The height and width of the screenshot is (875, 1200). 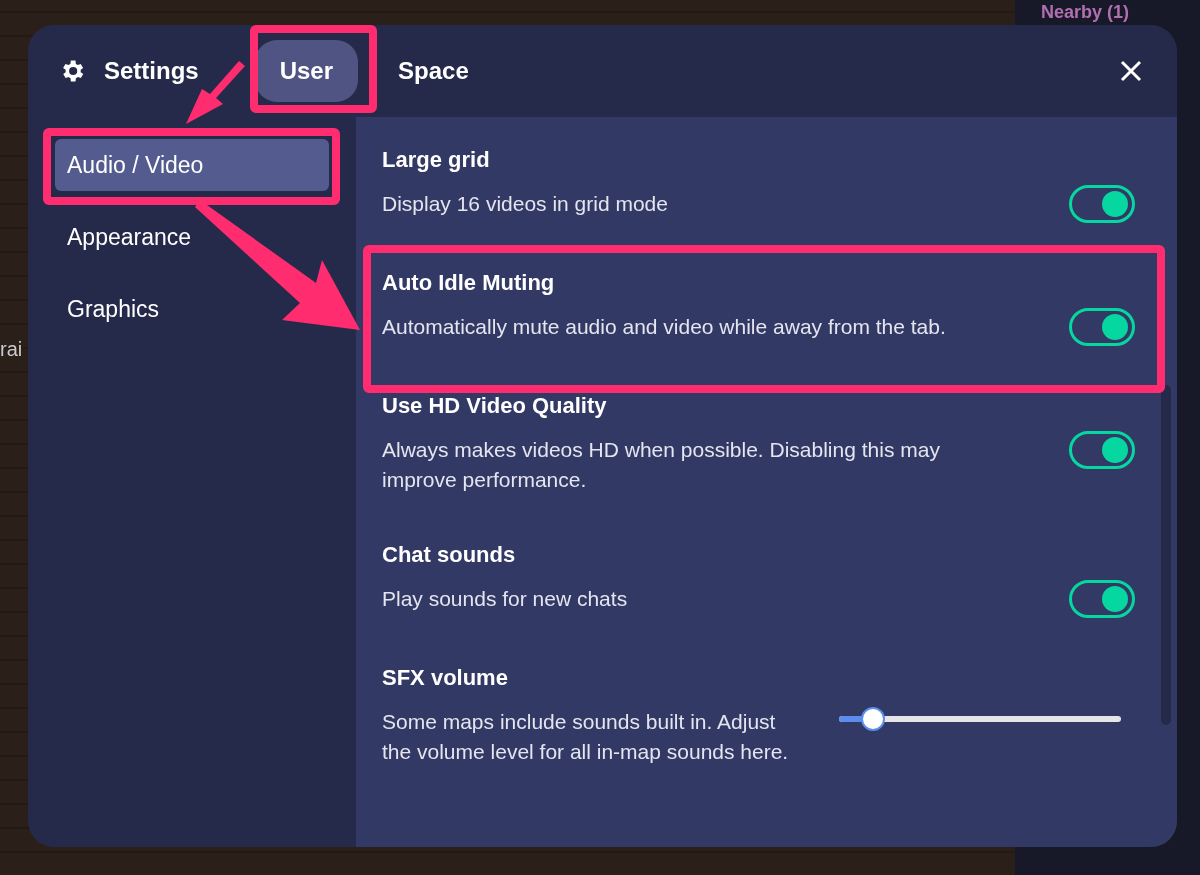 I want to click on setting-title: SFX volume, so click(x=445, y=678).